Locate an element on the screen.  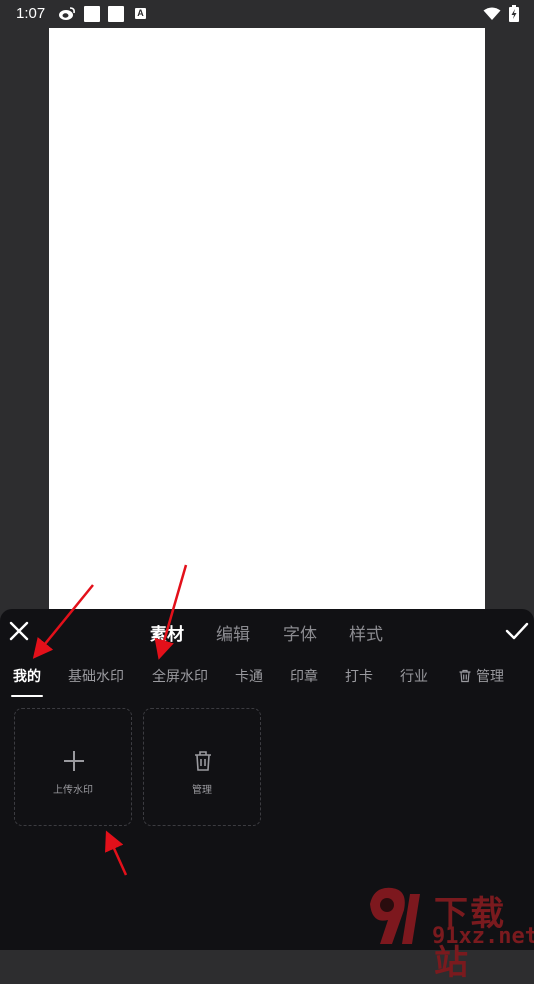
site-logo-icon is located at coordinates (395, 915).